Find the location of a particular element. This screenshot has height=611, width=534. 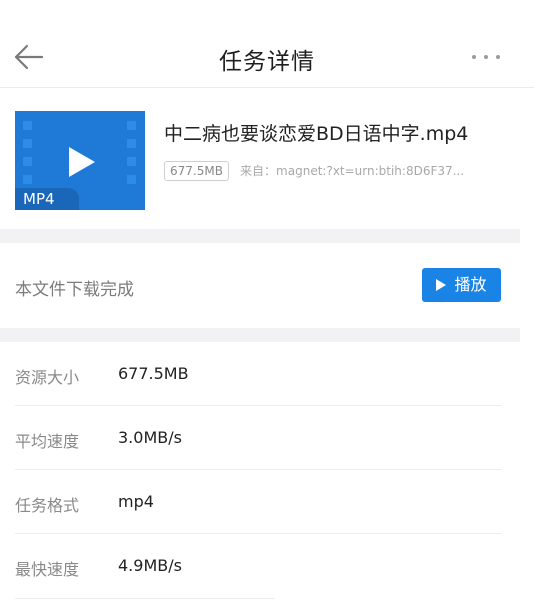

info-row-task-format: 任务格式 mp4 is located at coordinates (258, 502).